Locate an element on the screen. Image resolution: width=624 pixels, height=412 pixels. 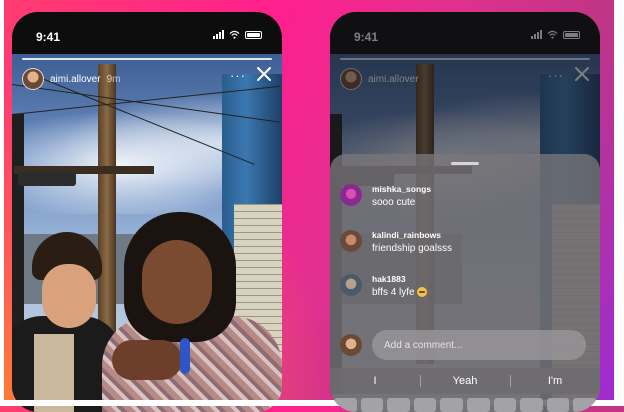
suggestion-1: I is located at coordinates (375, 381).